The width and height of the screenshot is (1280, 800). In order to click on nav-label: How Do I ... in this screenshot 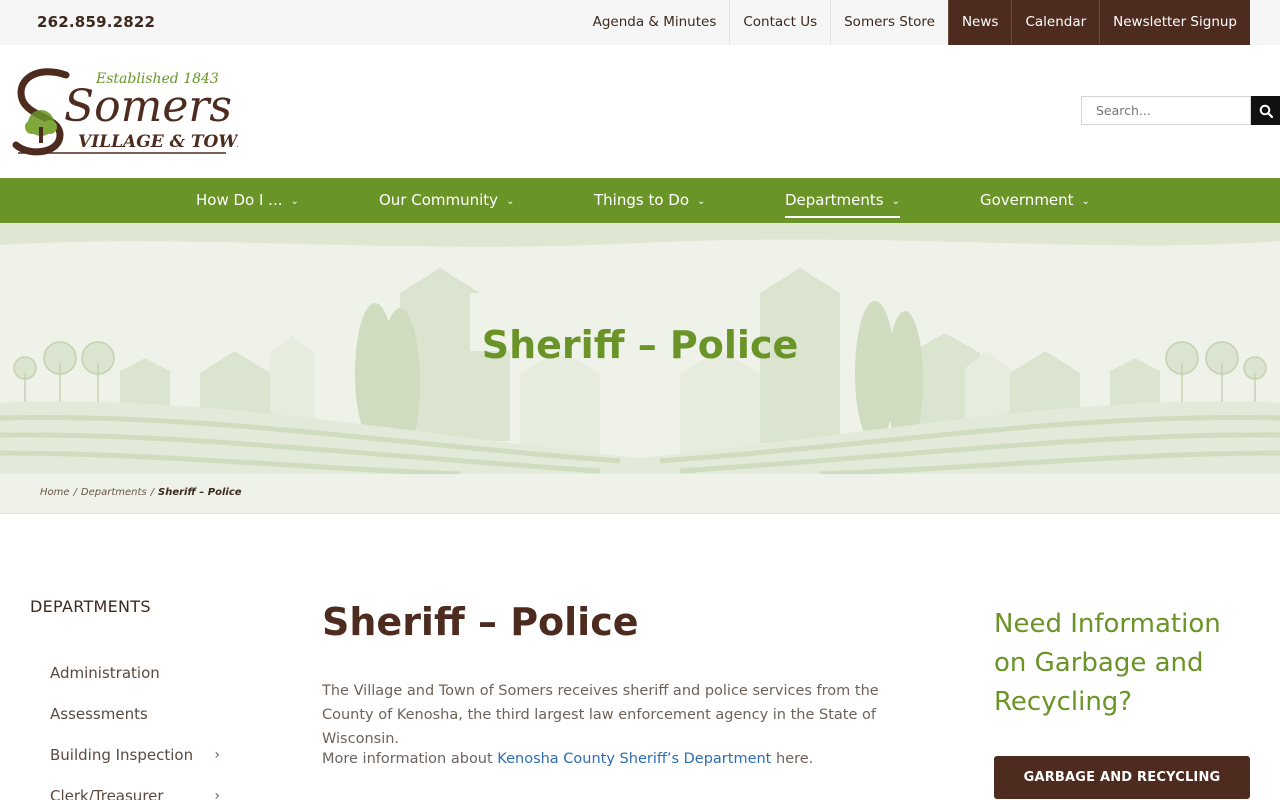, I will do `click(239, 200)`.